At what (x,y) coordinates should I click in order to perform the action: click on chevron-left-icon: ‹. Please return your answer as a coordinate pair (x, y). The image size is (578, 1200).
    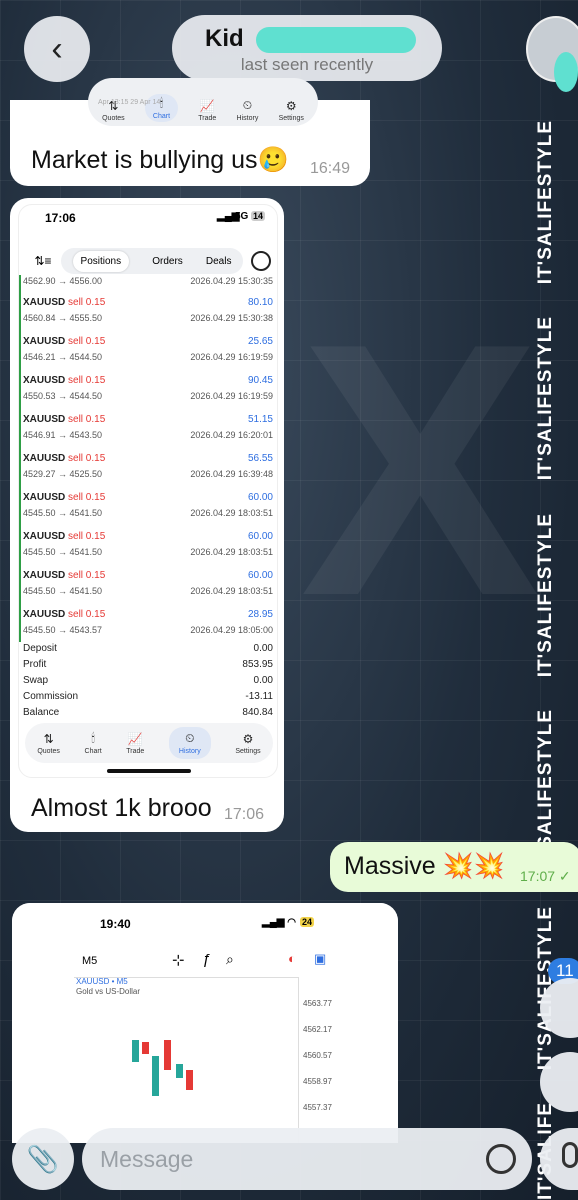
    Looking at the image, I should click on (57, 48).